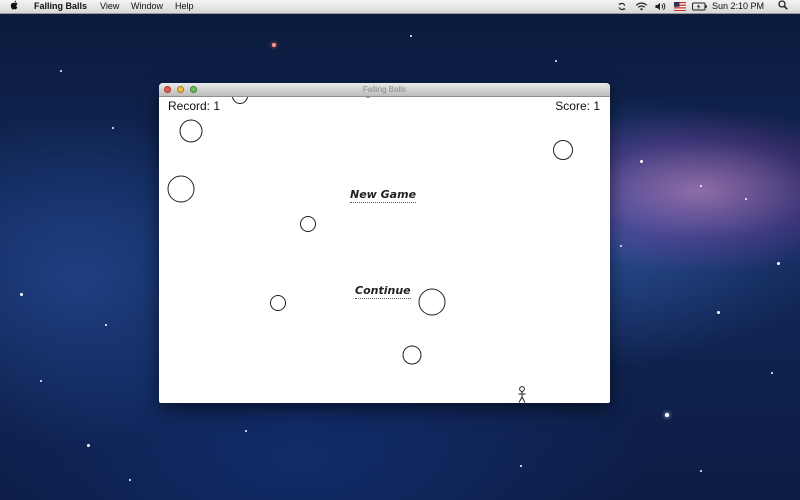  I want to click on score-label: Score: 1, so click(577, 106).